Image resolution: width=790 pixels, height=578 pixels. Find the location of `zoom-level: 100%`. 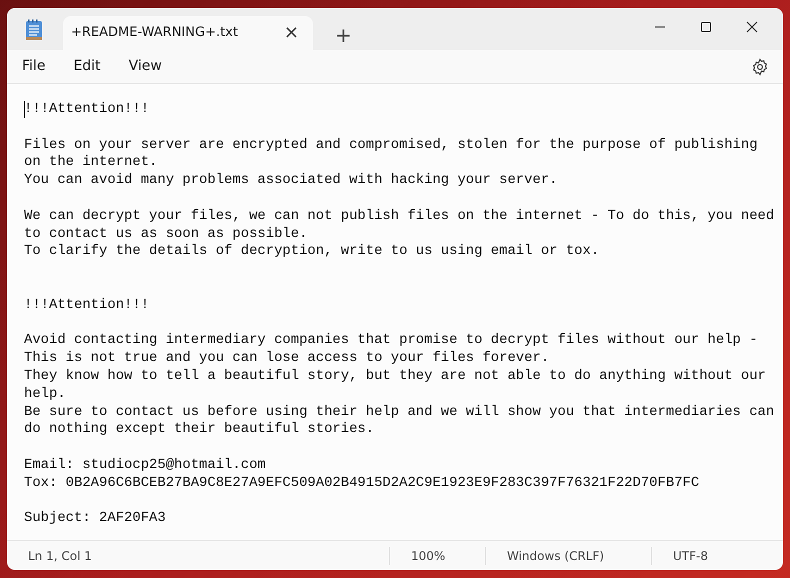

zoom-level: 100% is located at coordinates (428, 555).